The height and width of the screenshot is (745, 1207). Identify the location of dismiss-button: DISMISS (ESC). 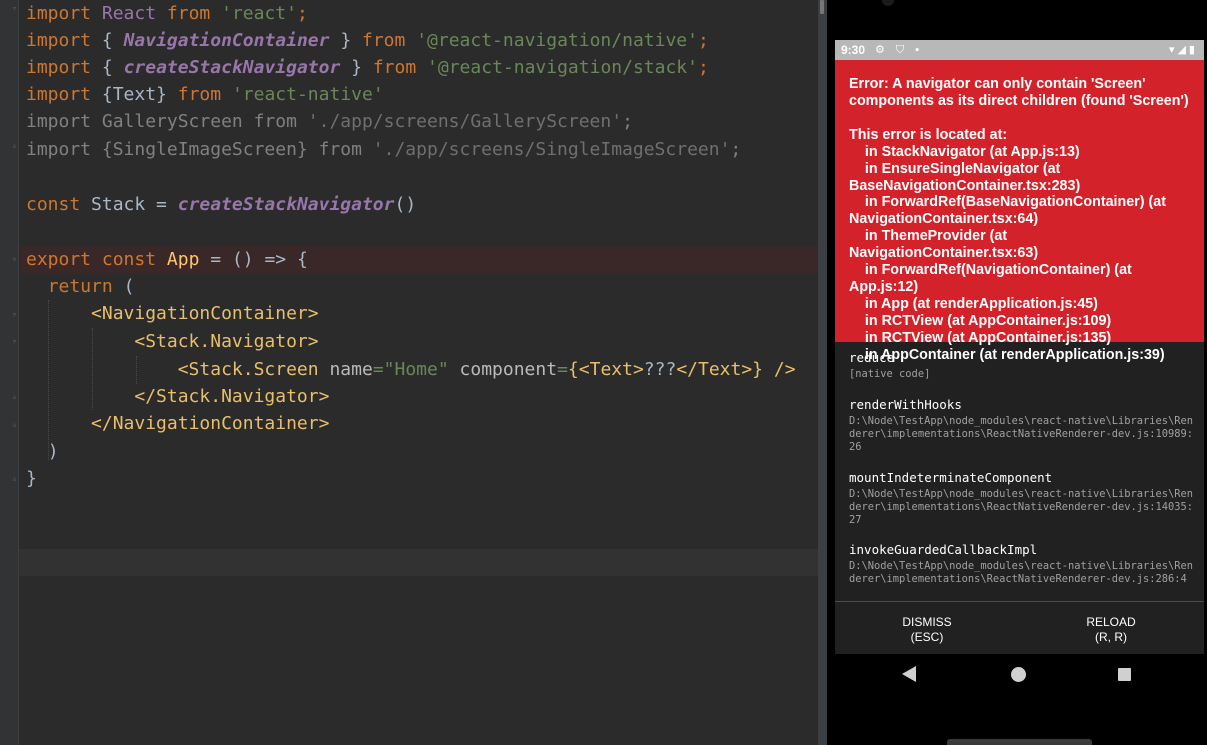
(927, 630).